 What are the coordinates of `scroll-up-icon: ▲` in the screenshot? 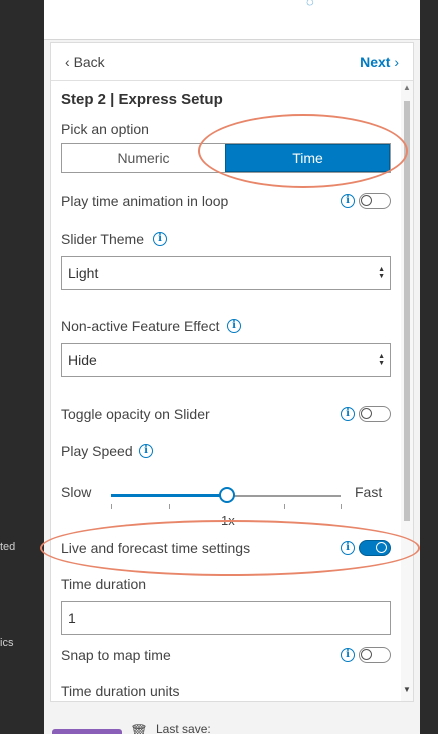 It's located at (407, 87).